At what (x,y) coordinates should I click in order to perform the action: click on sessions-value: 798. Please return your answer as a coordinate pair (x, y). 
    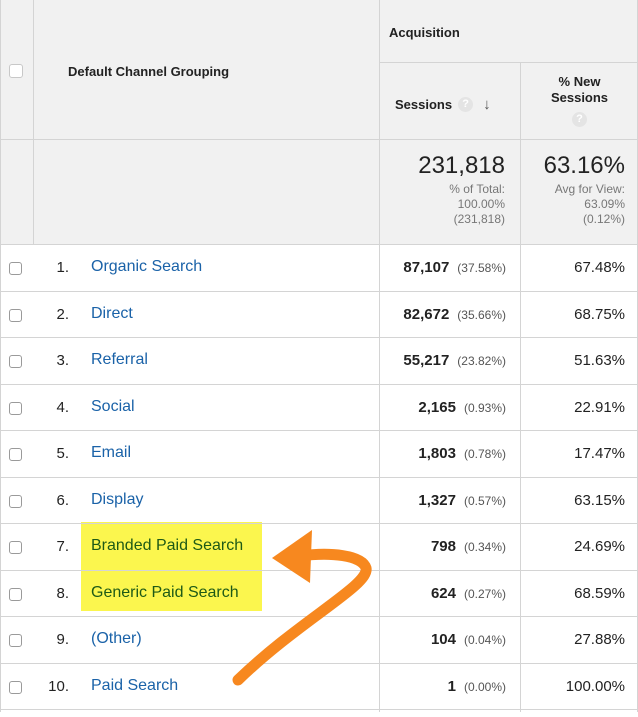
    Looking at the image, I should click on (443, 546).